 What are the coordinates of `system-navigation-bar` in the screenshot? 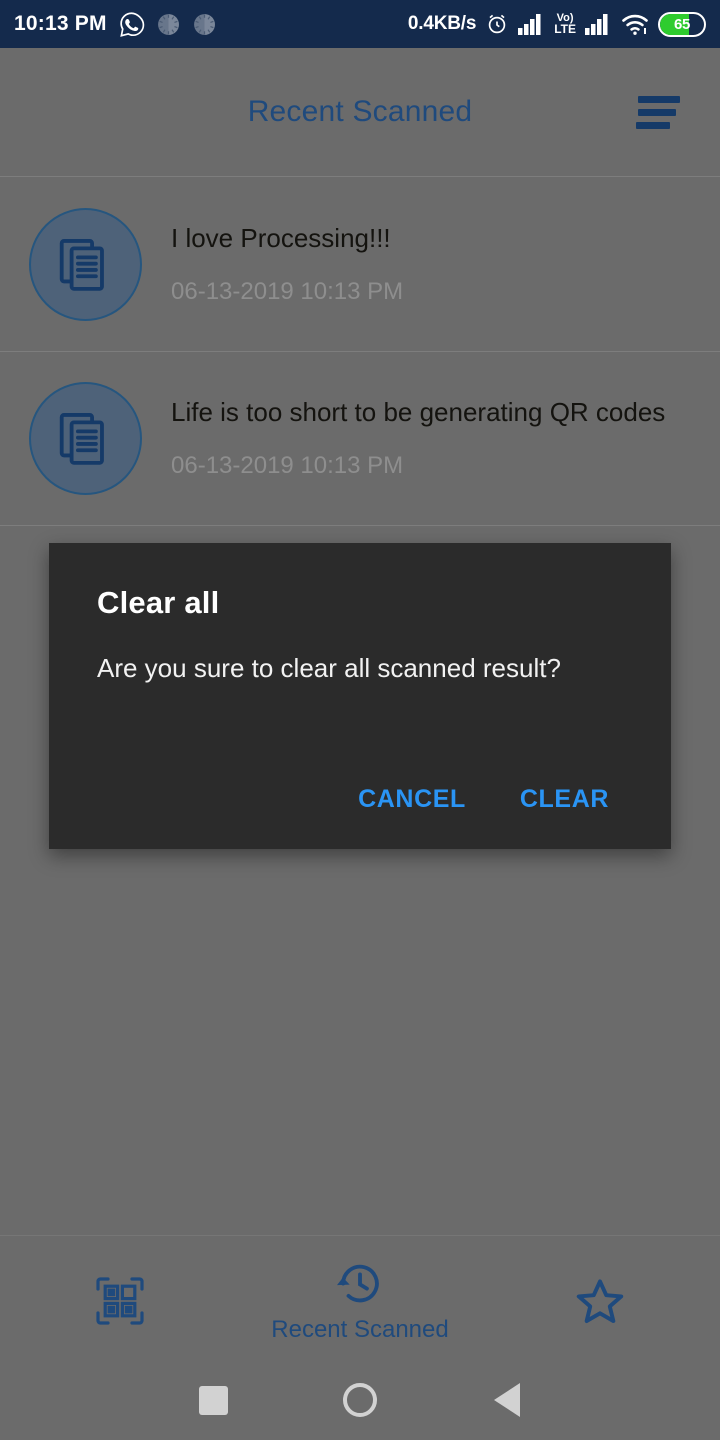 It's located at (360, 1400).